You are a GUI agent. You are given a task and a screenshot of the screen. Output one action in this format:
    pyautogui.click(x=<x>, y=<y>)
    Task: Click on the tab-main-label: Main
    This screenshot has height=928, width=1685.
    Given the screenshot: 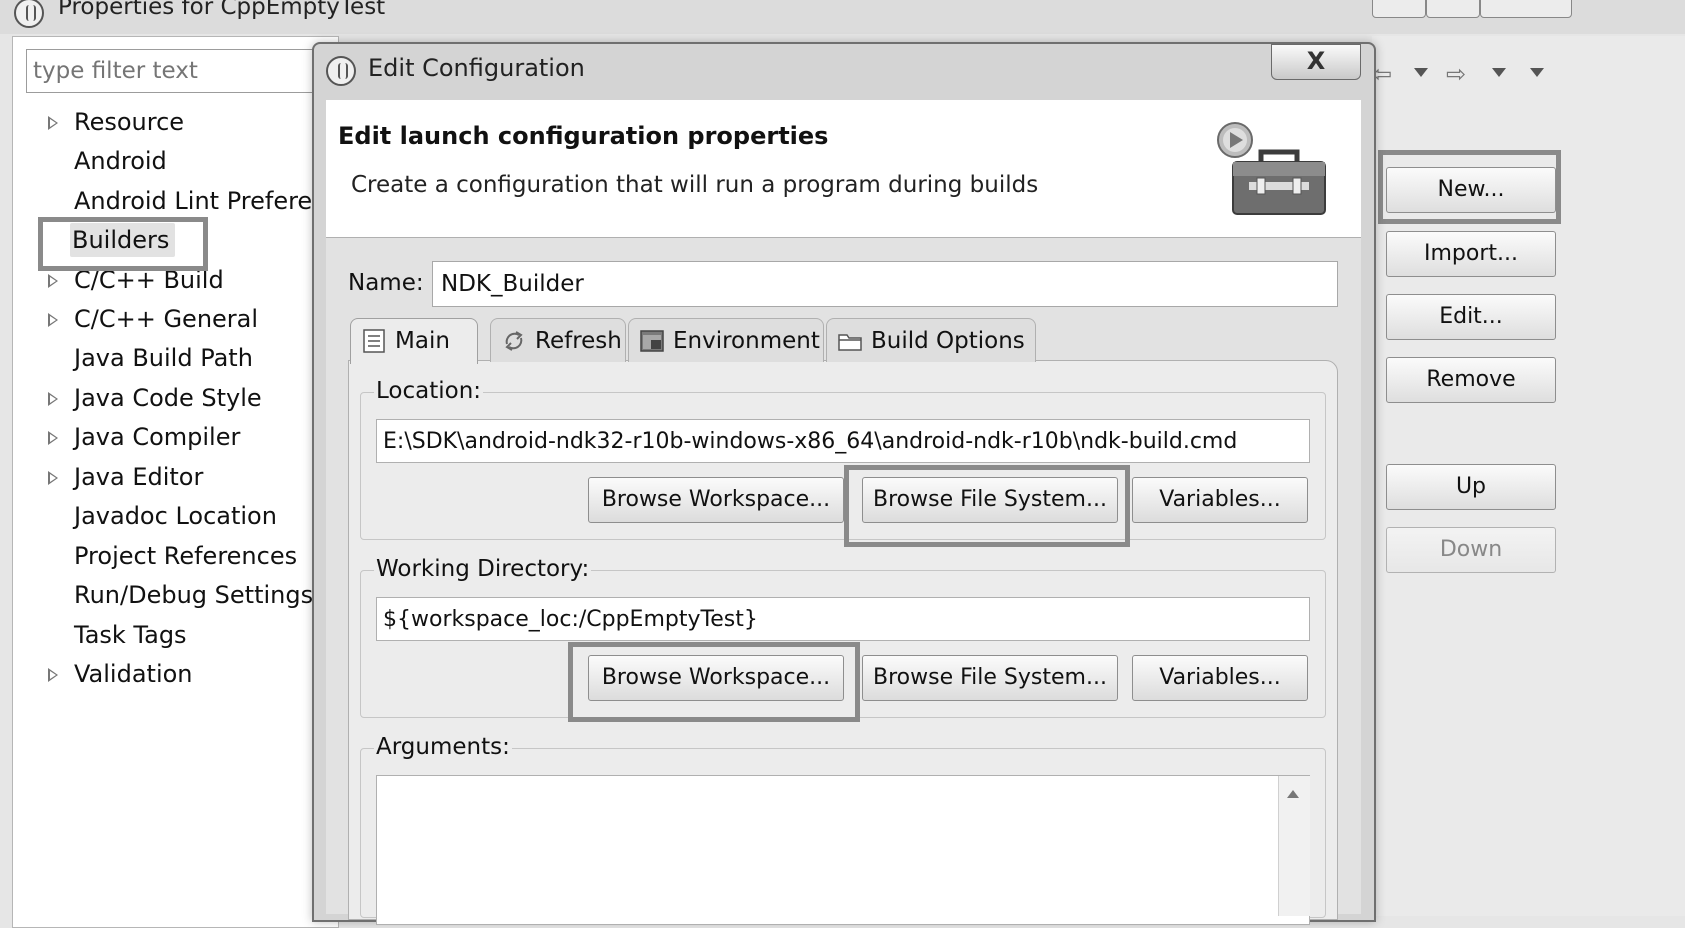 What is the action you would take?
    pyautogui.click(x=422, y=341)
    